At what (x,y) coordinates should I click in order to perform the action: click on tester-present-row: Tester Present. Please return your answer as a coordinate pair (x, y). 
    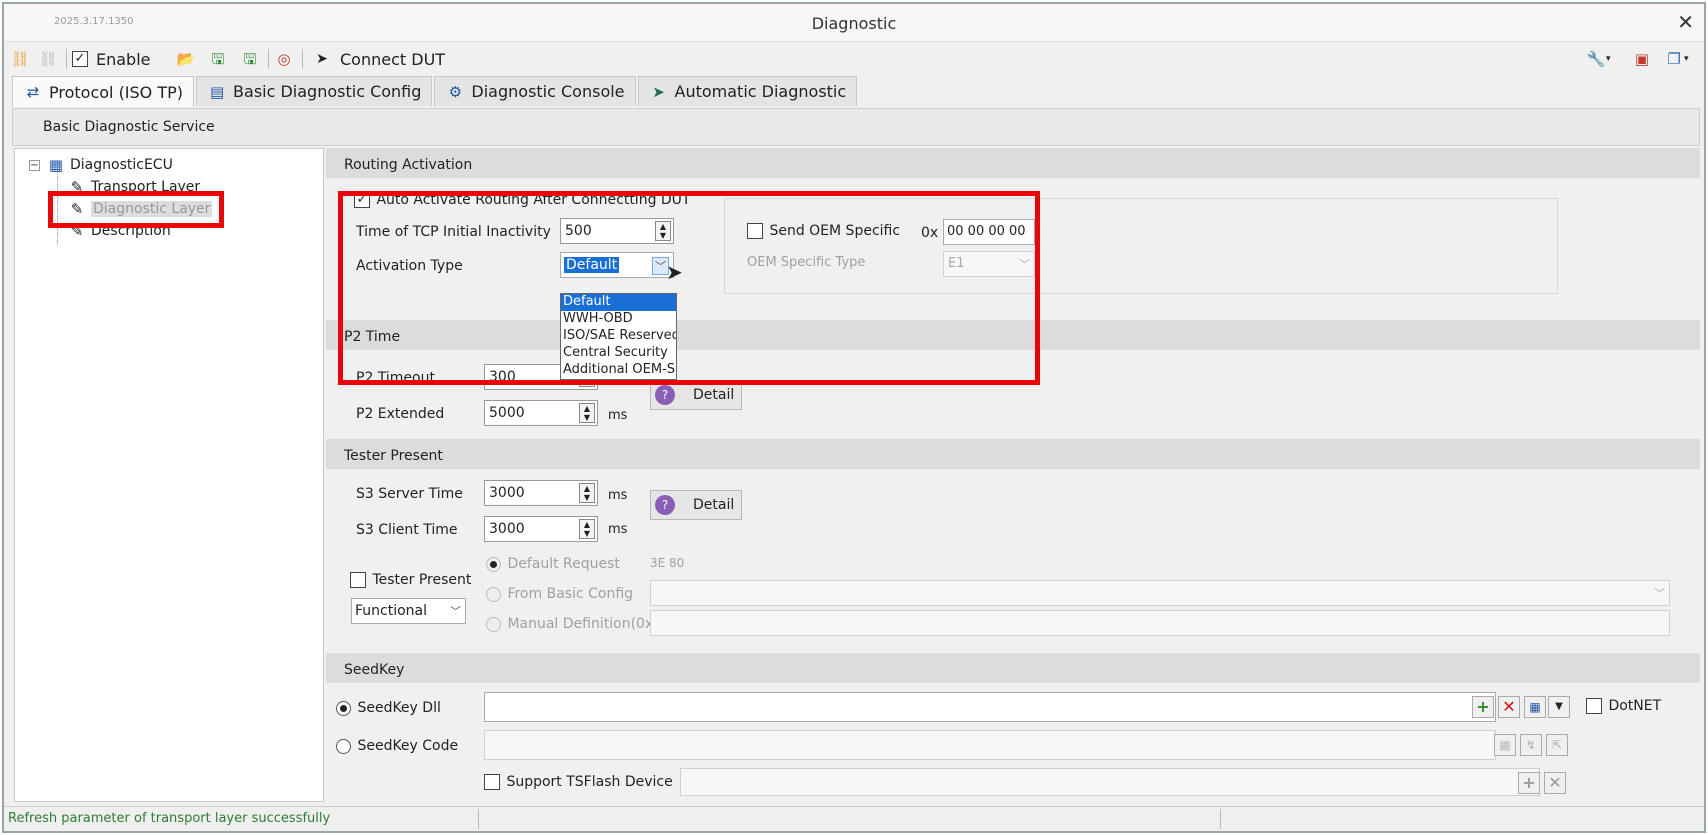
    Looking at the image, I should click on (410, 580).